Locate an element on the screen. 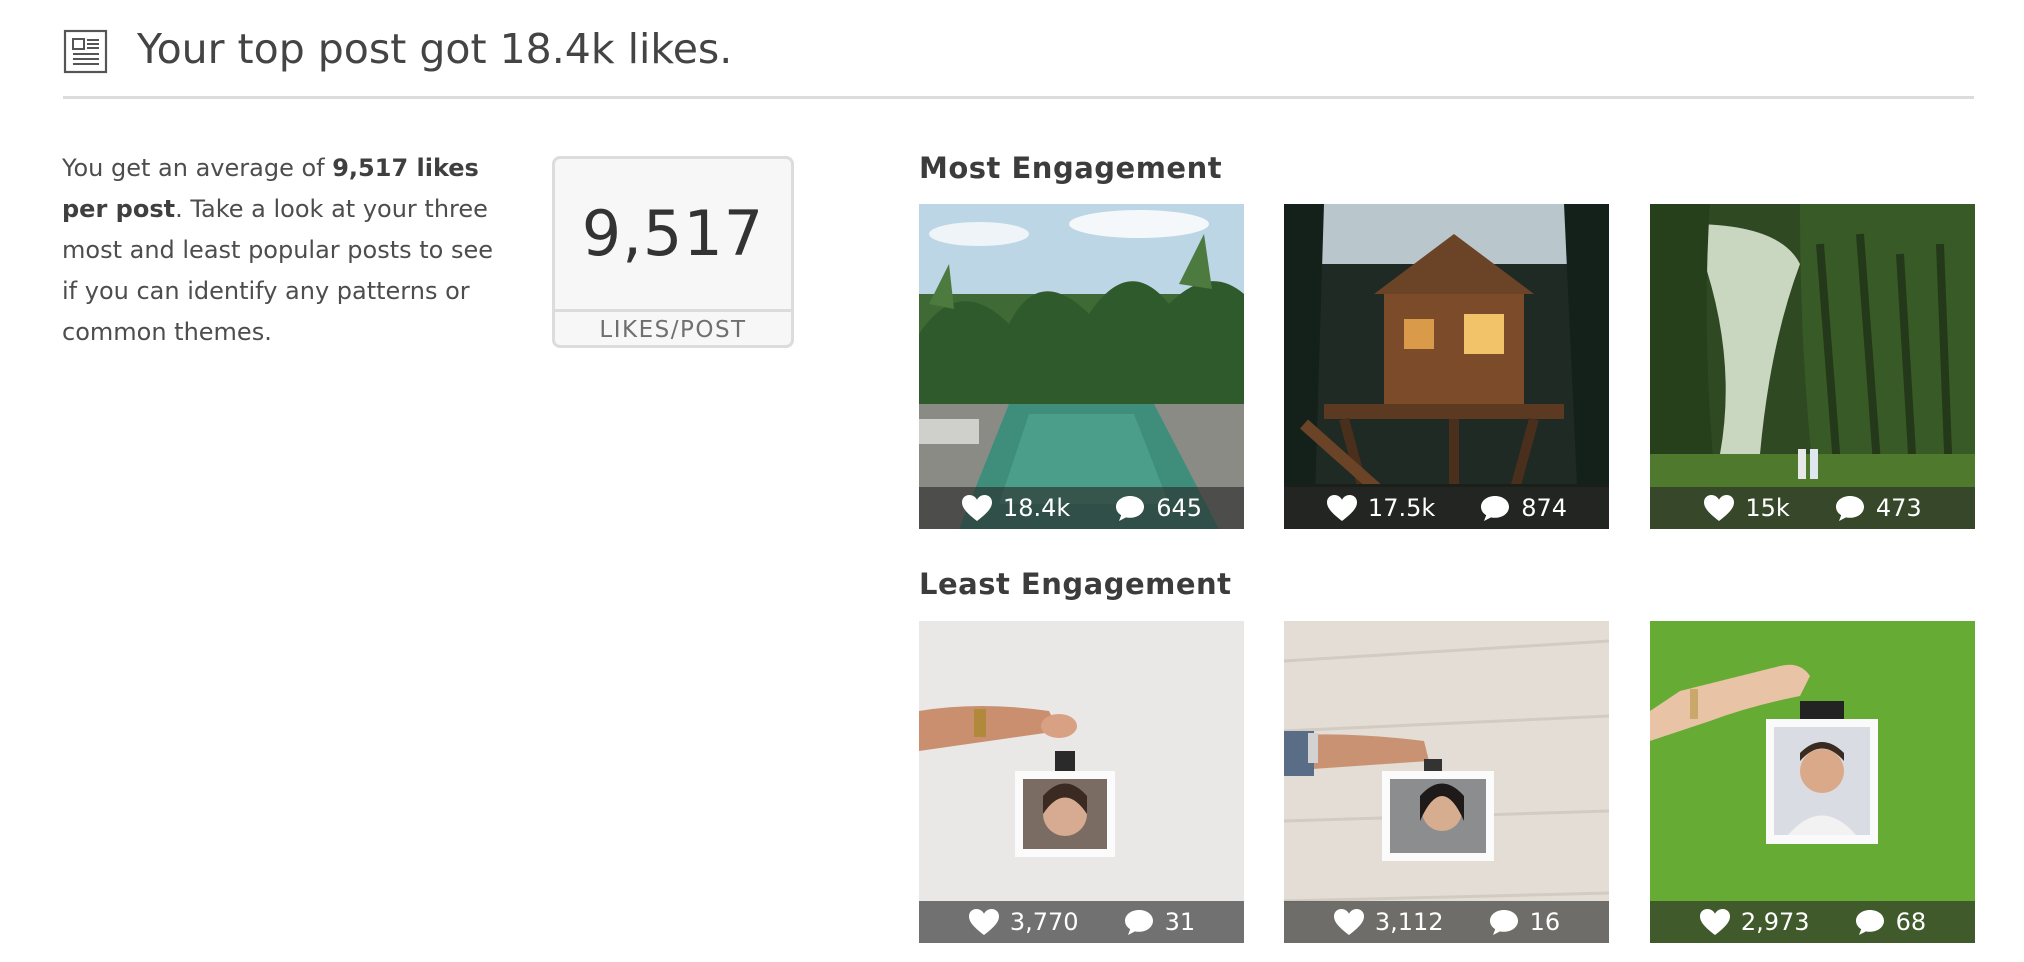 This screenshot has width=2024, height=962. comments-metric: 68 is located at coordinates (1890, 922).